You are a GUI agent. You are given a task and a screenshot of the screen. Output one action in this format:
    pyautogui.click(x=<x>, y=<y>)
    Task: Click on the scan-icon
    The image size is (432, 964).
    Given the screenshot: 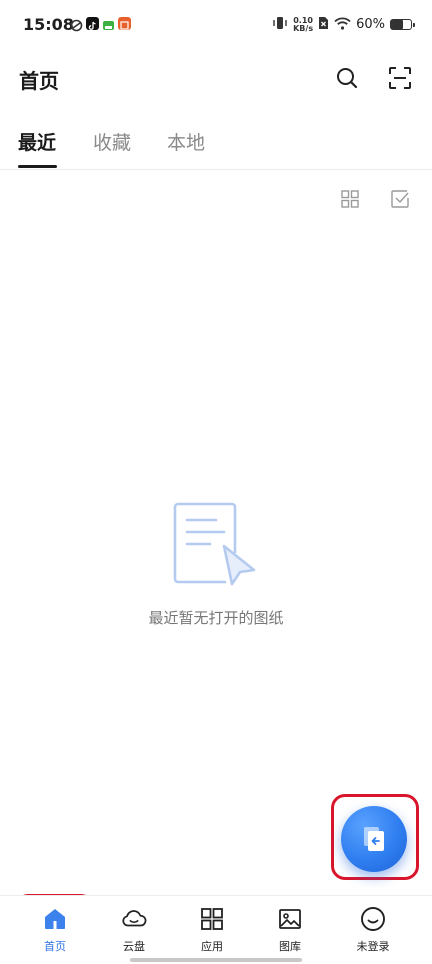 What is the action you would take?
    pyautogui.click(x=400, y=78)
    